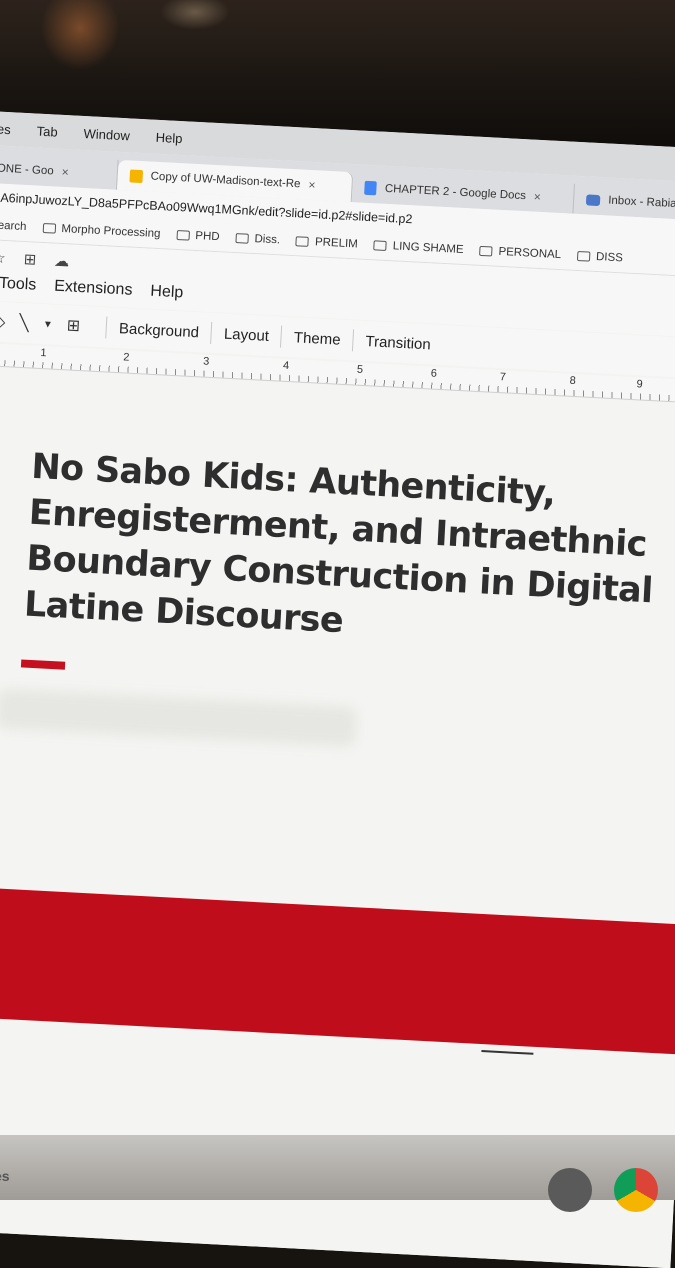 The height and width of the screenshot is (1268, 675). I want to click on slides-icon, so click(136, 175).